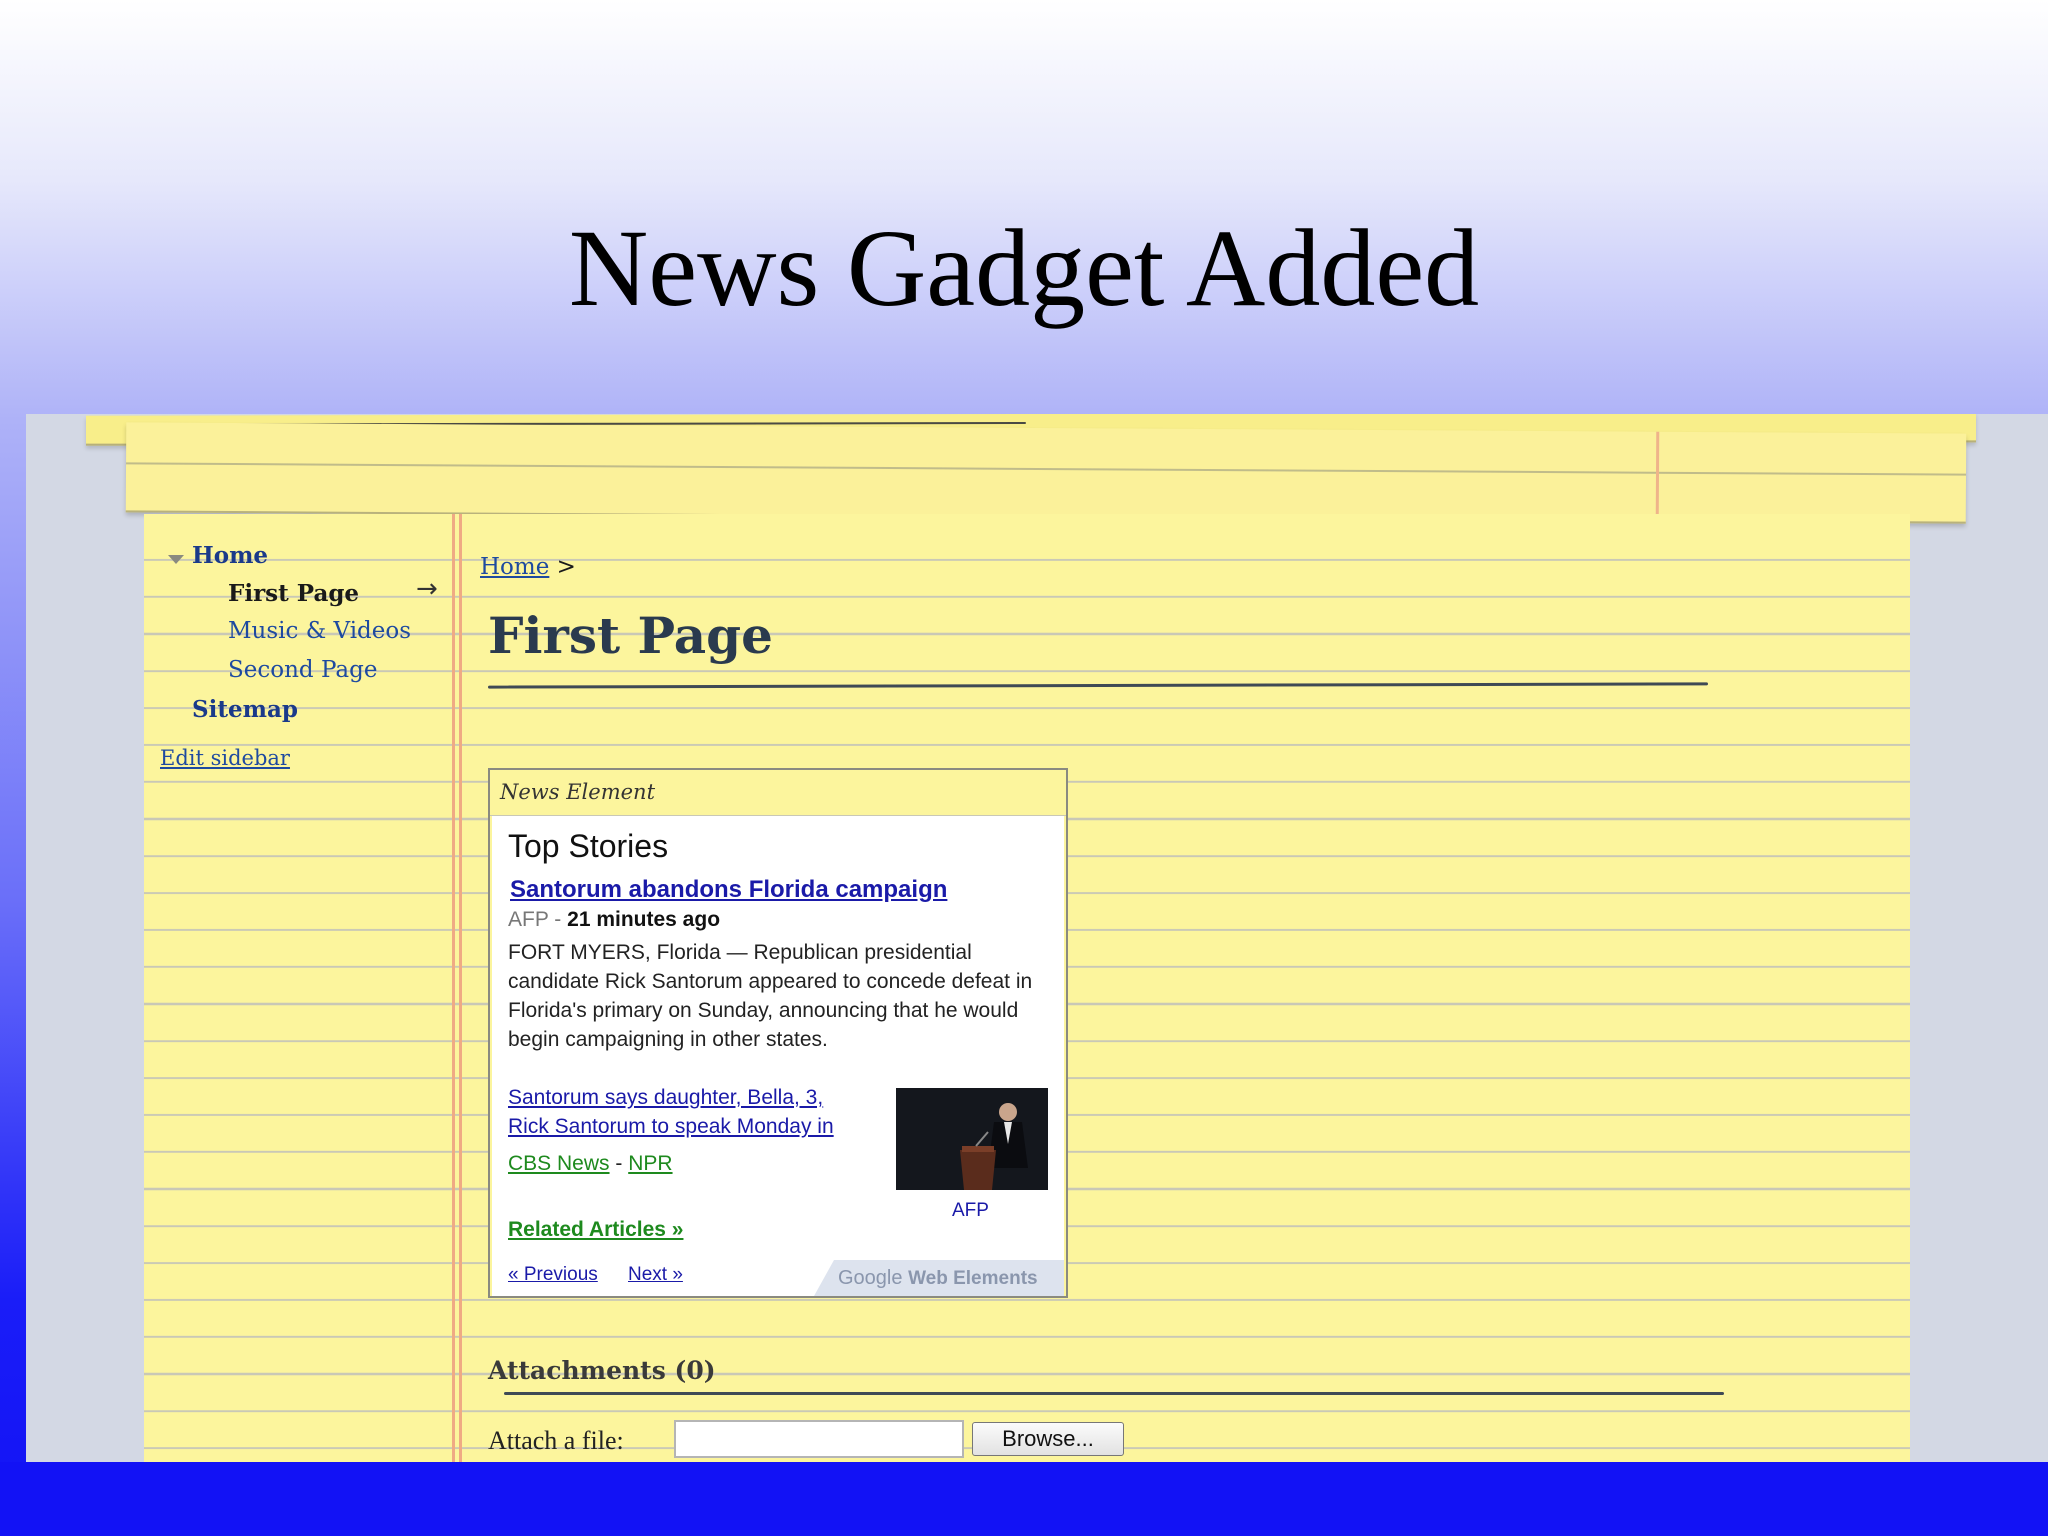 This screenshot has height=1536, width=2048. Describe the element at coordinates (559, 1163) in the screenshot. I see `source-link-cbs: CBS News` at that location.